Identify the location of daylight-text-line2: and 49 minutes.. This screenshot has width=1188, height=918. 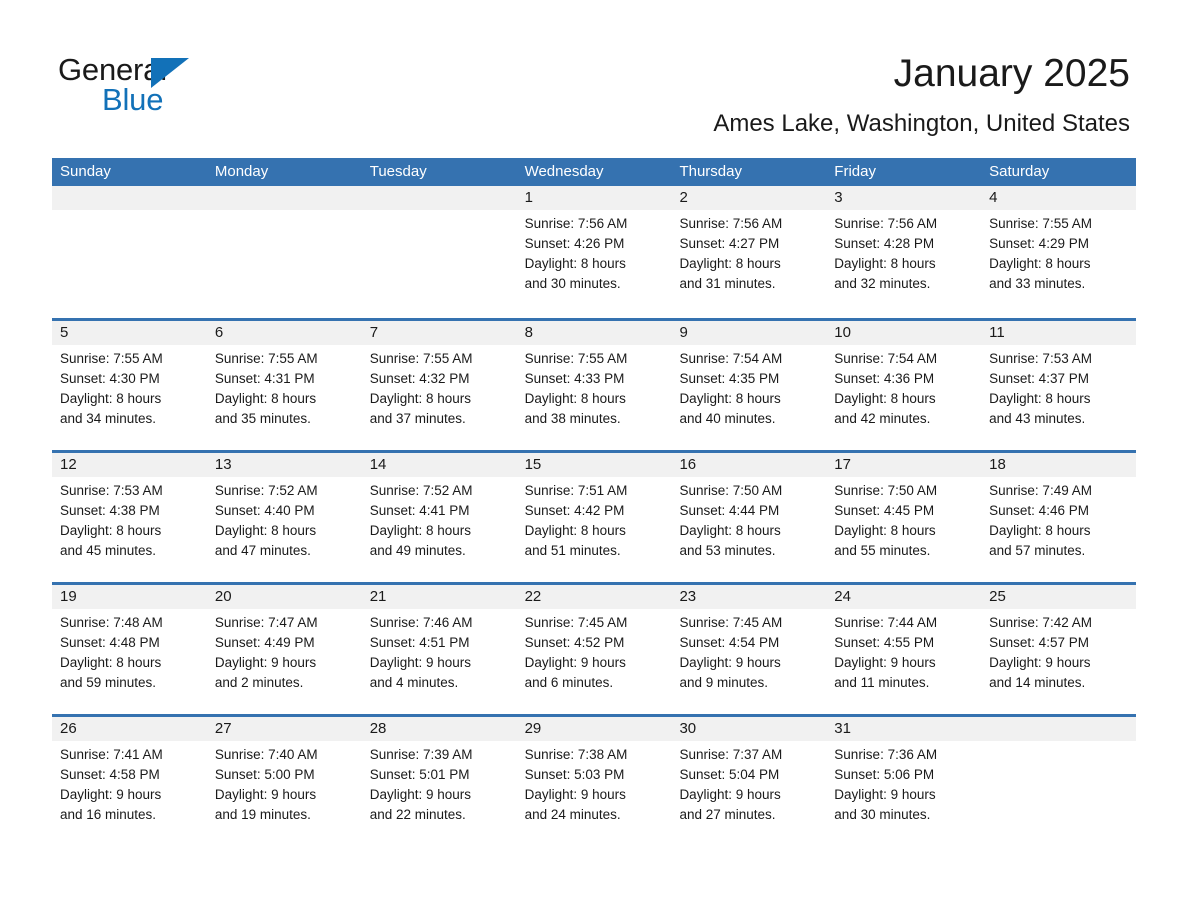
(417, 550).